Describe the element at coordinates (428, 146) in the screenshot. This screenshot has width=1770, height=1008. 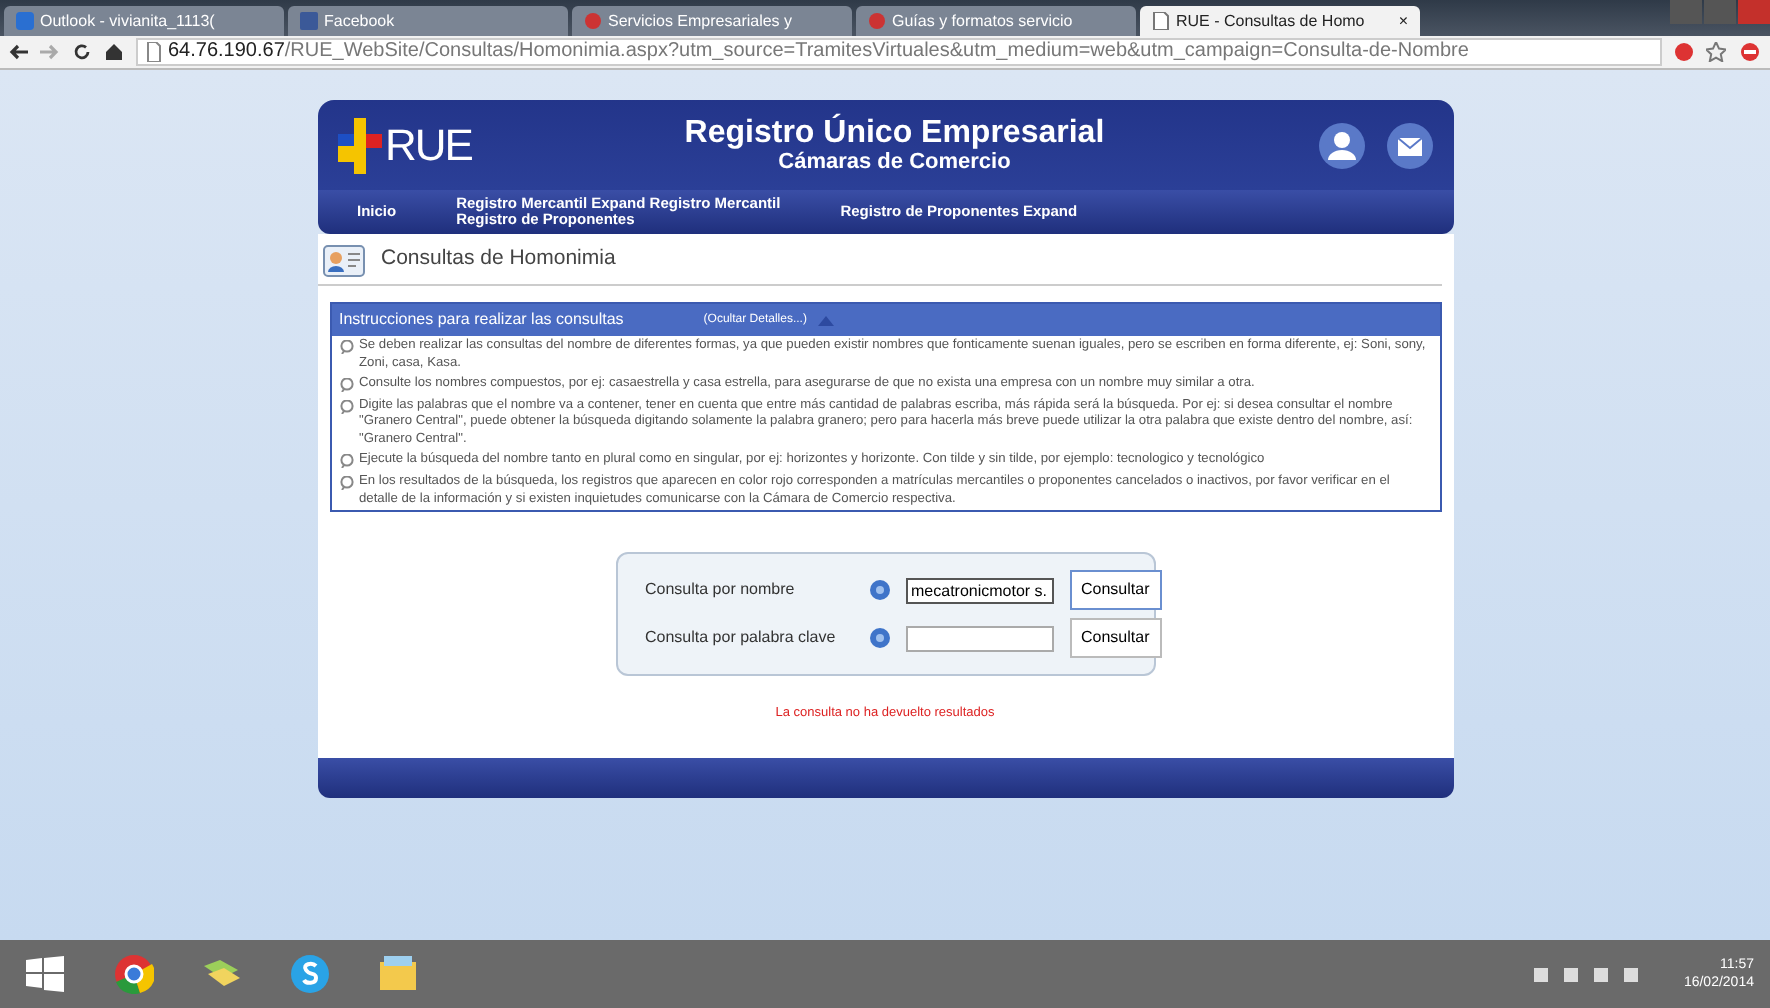
I see `logo-text: RUE` at that location.